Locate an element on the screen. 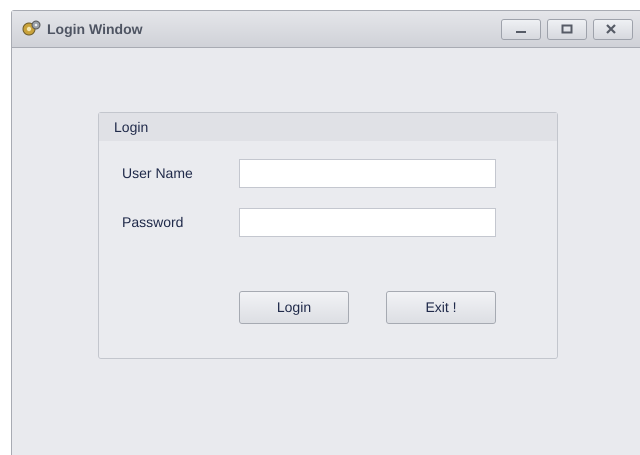  maximize-icon is located at coordinates (567, 29).